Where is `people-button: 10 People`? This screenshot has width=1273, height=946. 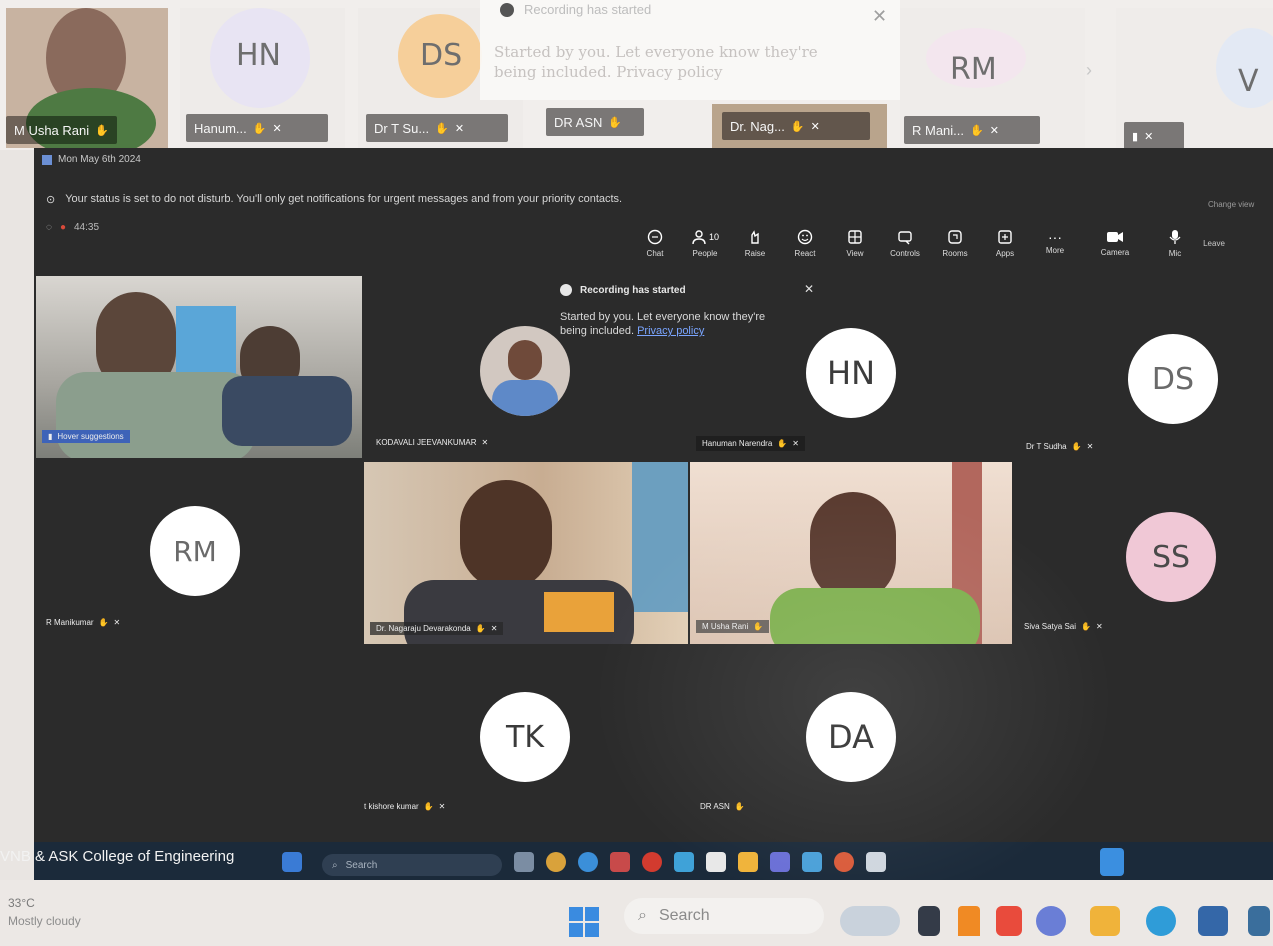
people-button: 10 People is located at coordinates (705, 243).